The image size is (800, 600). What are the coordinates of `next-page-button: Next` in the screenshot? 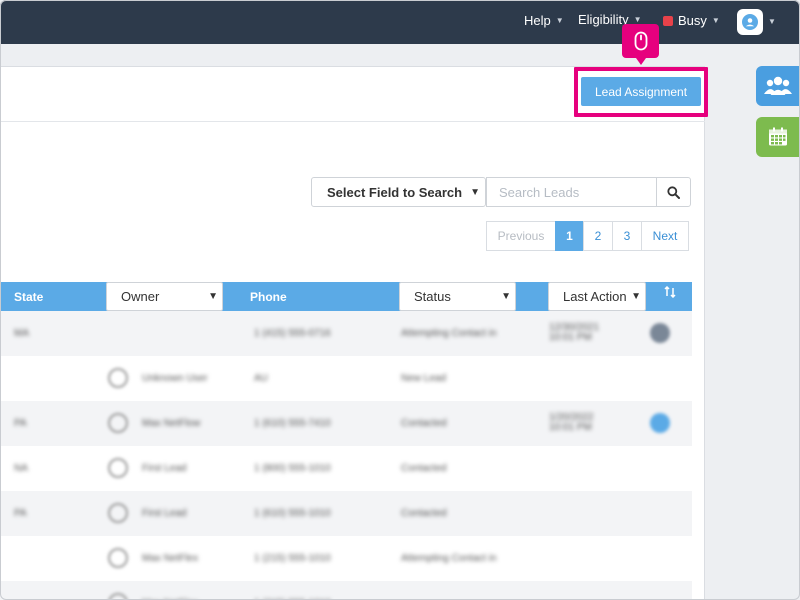 It's located at (665, 236).